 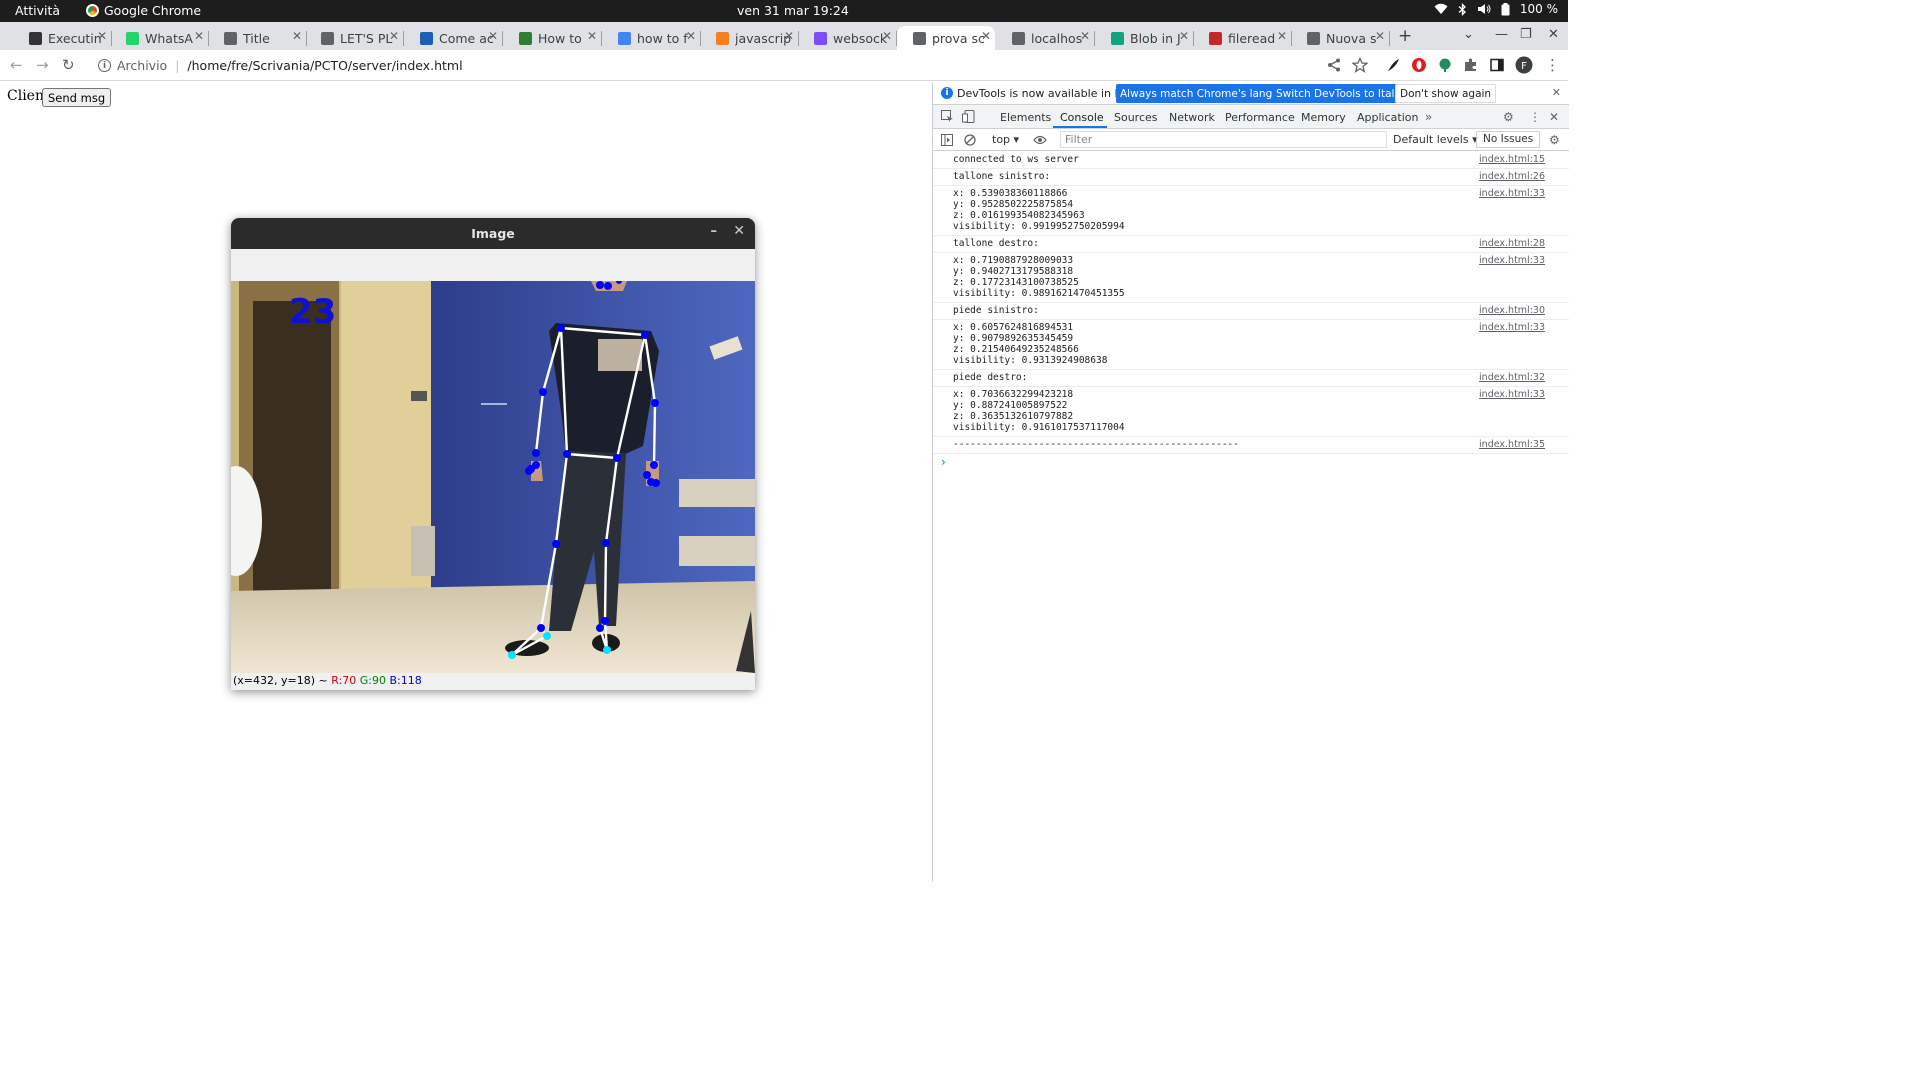 What do you see at coordinates (1005, 139) in the screenshot?
I see `context-selector: top ▾` at bounding box center [1005, 139].